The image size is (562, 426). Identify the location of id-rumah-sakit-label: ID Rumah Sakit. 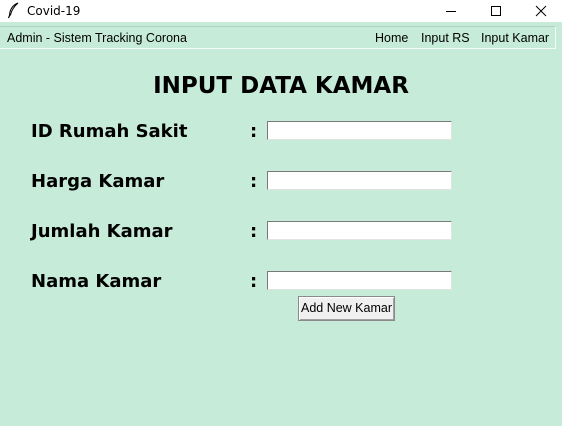
(109, 131).